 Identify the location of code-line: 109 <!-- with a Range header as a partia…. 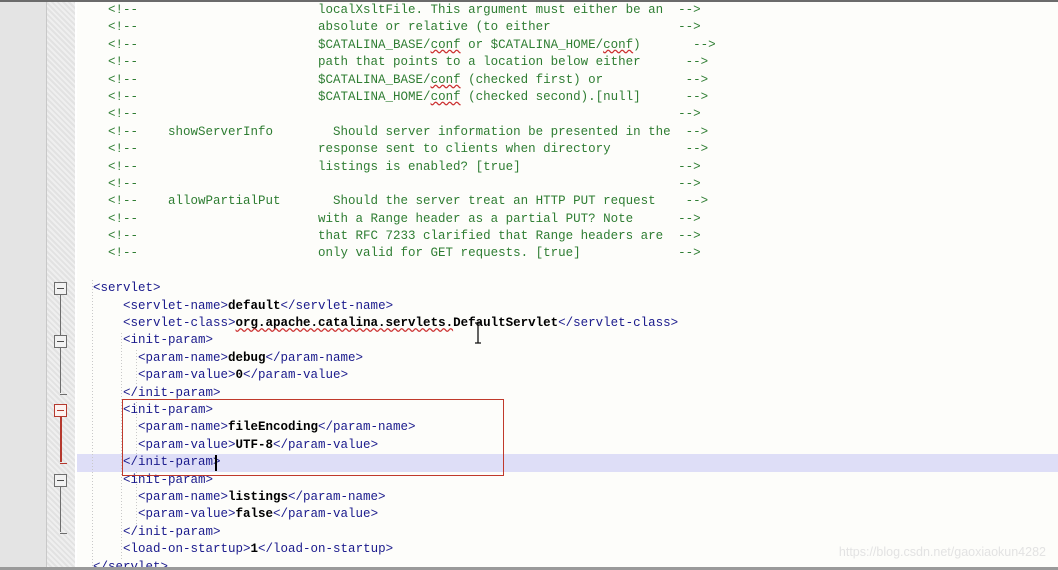
(529, 219).